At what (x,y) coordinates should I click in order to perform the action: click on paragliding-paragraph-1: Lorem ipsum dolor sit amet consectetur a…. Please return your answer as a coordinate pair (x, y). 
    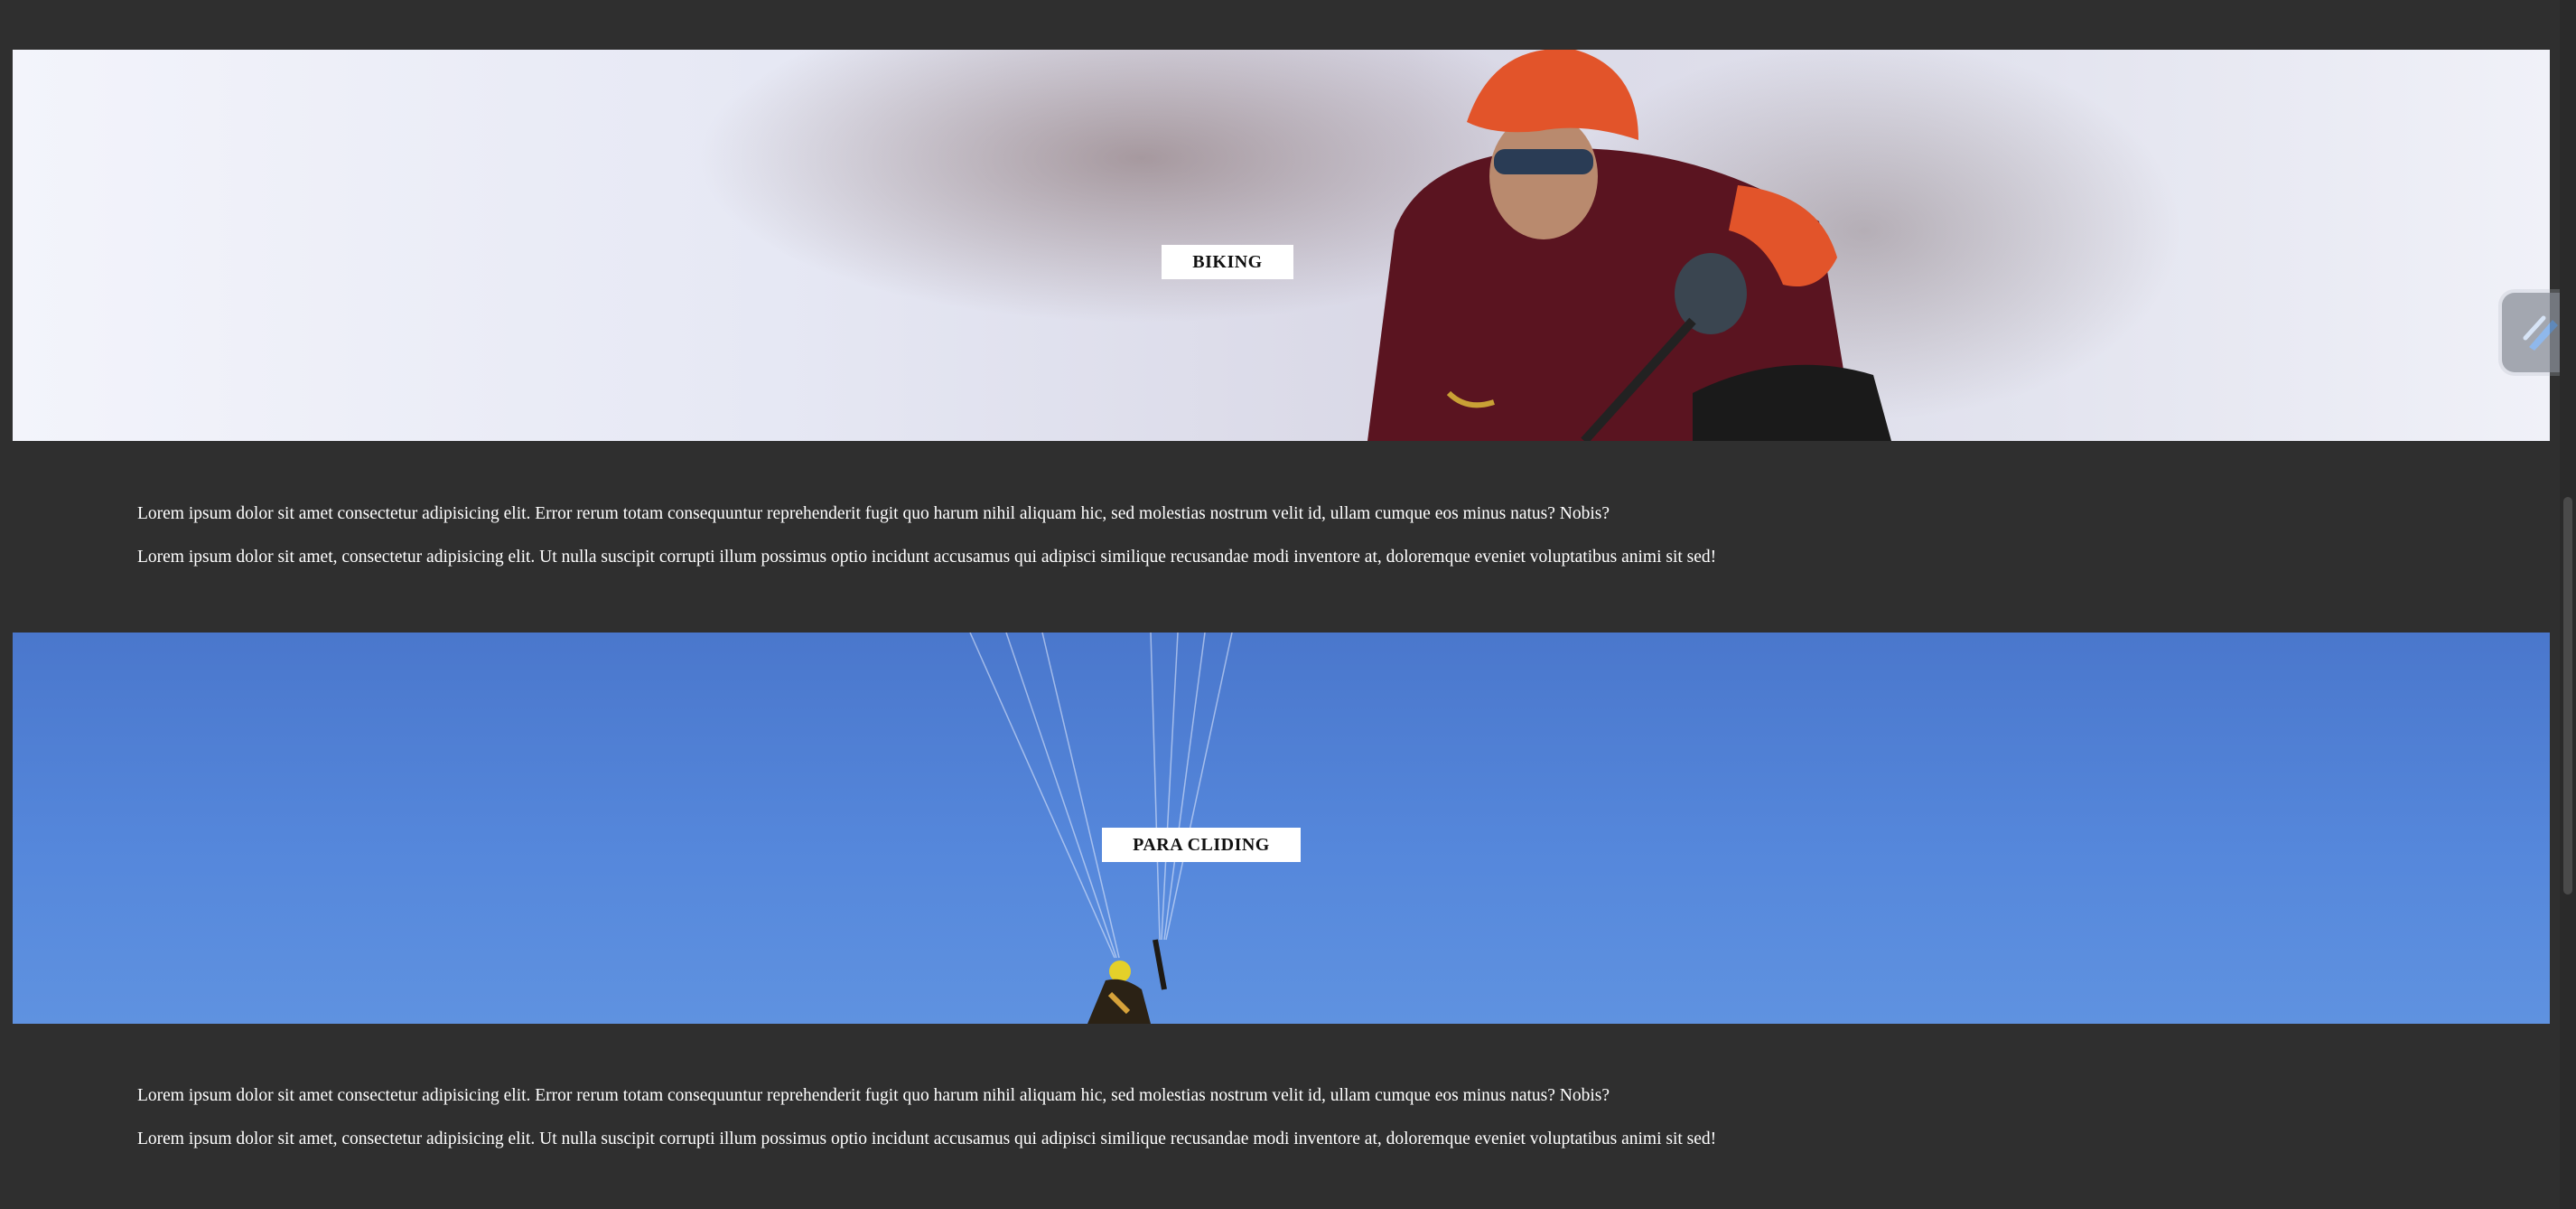
    Looking at the image, I should click on (873, 1096).